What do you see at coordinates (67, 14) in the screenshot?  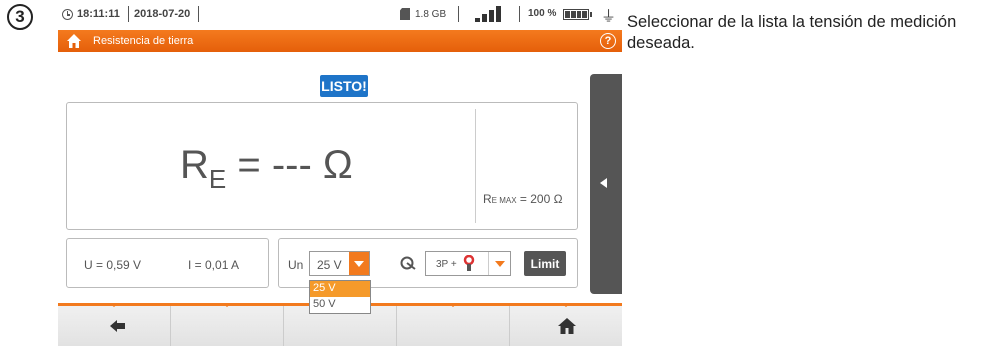 I see `clock-icon` at bounding box center [67, 14].